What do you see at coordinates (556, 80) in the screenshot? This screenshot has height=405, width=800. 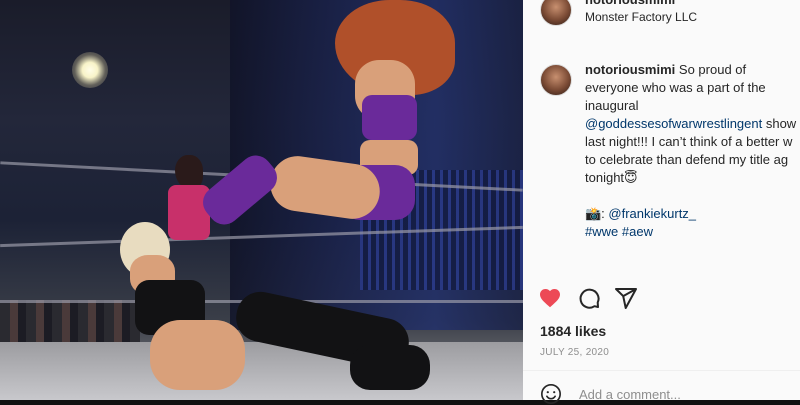 I see `caption-avatar` at bounding box center [556, 80].